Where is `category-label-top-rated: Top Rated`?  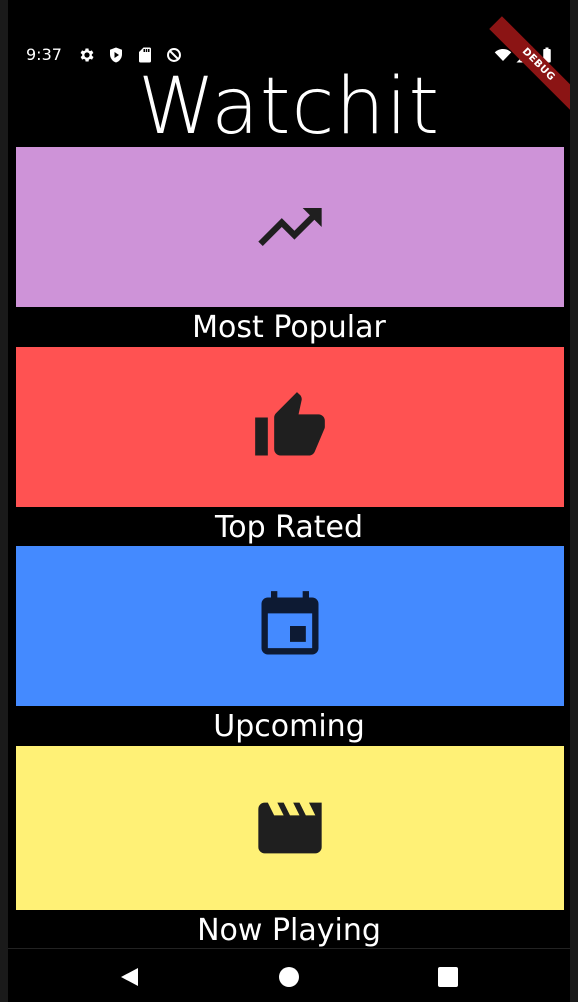 category-label-top-rated: Top Rated is located at coordinates (289, 528).